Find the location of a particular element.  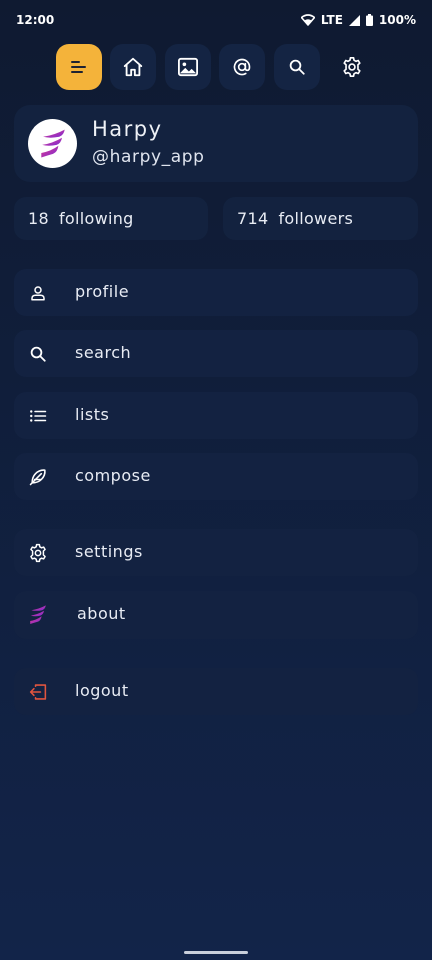

list-icon is located at coordinates (38, 416).